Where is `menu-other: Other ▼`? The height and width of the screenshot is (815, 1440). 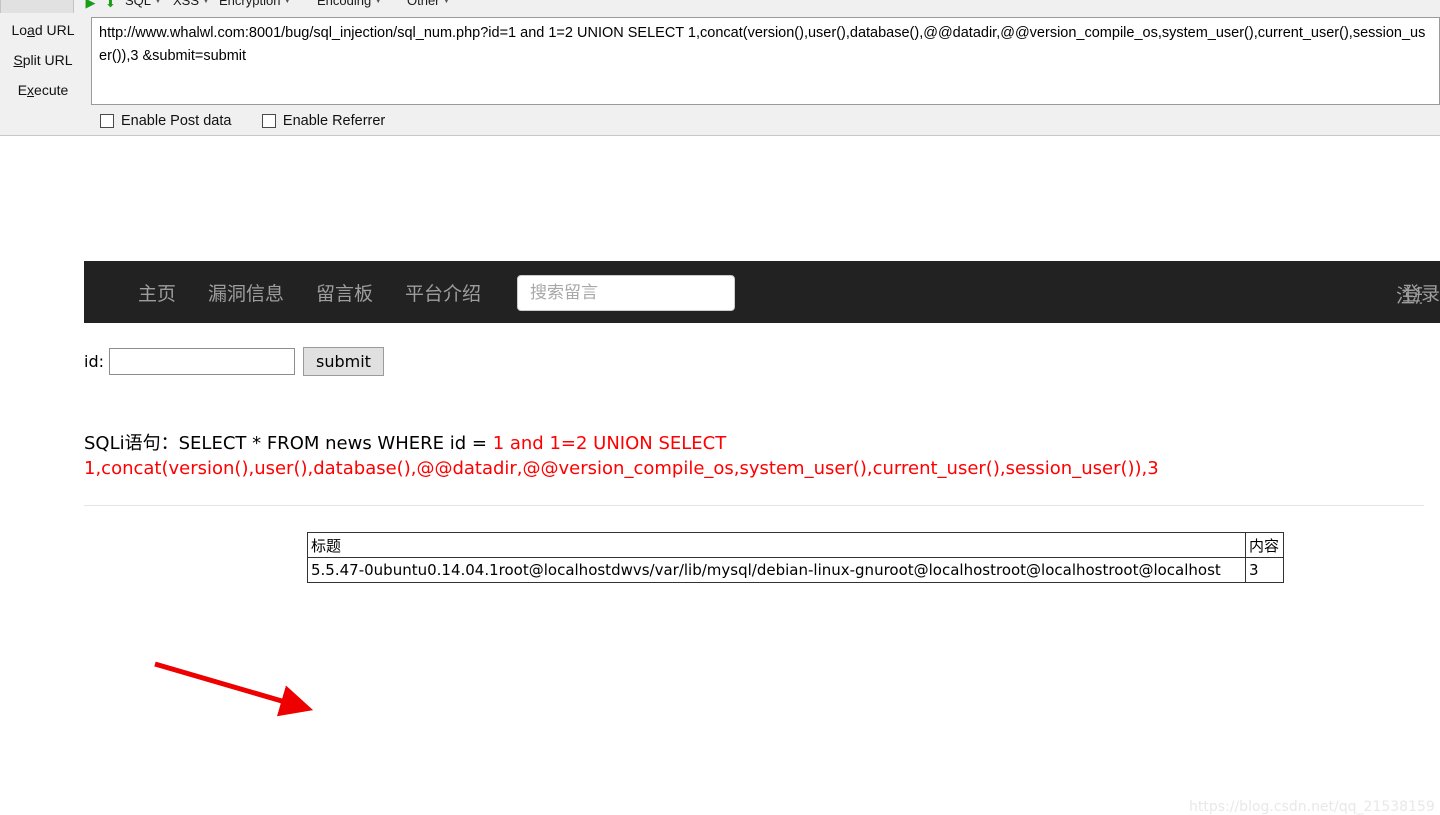 menu-other: Other ▼ is located at coordinates (428, 4).